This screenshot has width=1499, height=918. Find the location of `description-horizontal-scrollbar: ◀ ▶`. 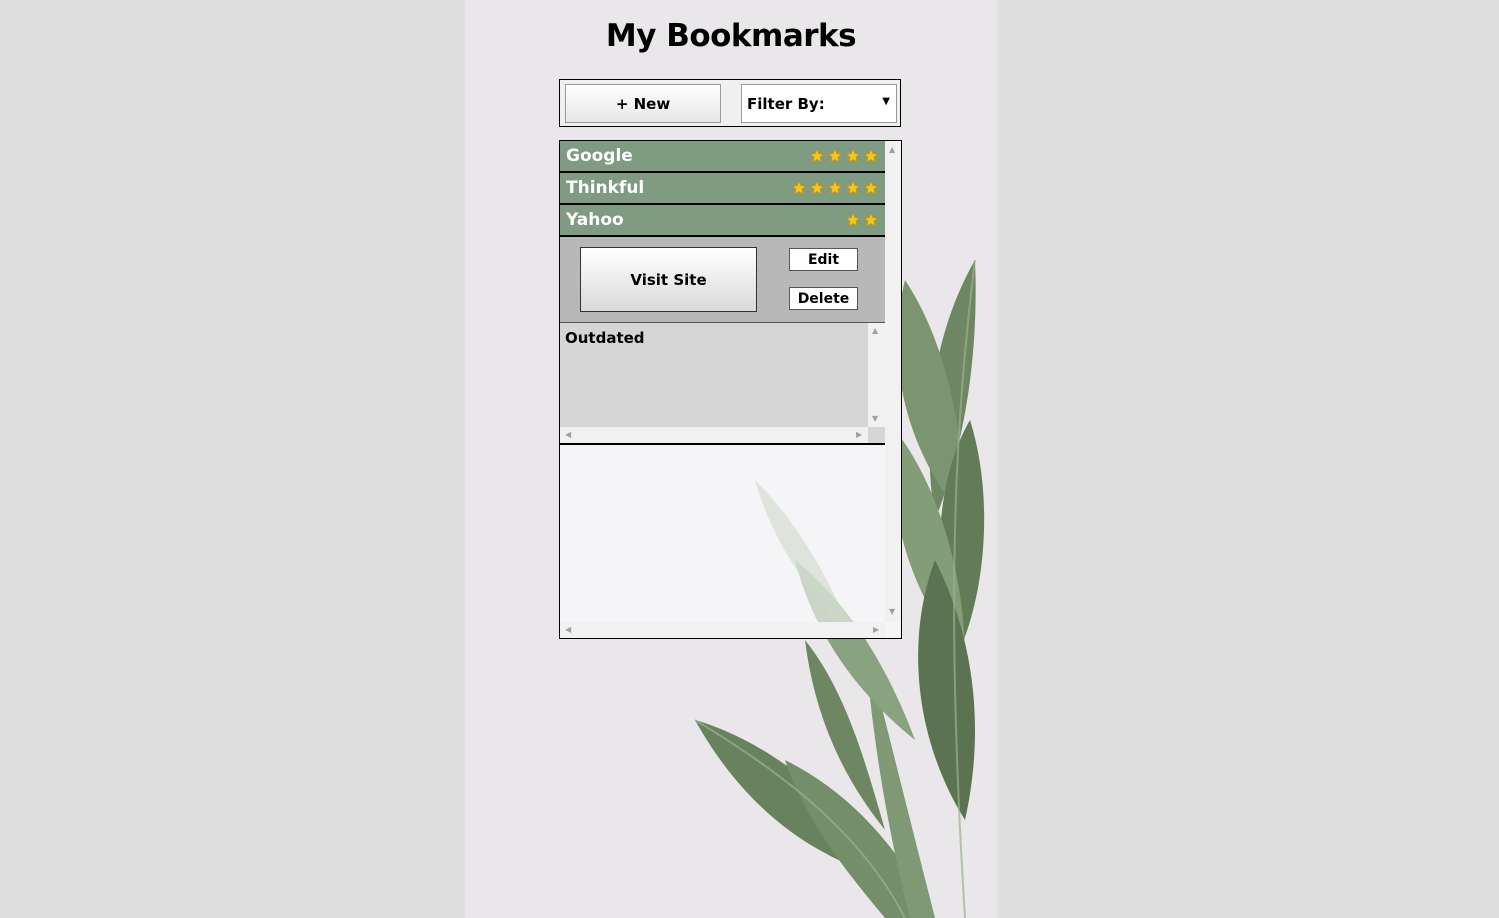

description-horizontal-scrollbar: ◀ ▶ is located at coordinates (714, 435).